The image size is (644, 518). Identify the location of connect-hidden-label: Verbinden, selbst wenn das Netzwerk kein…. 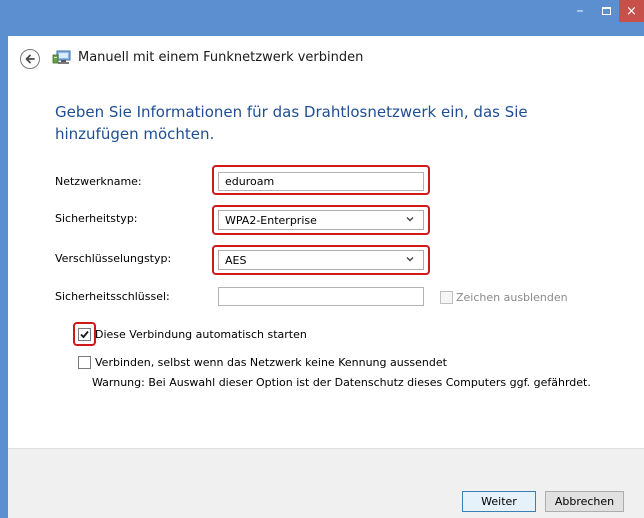
(271, 362).